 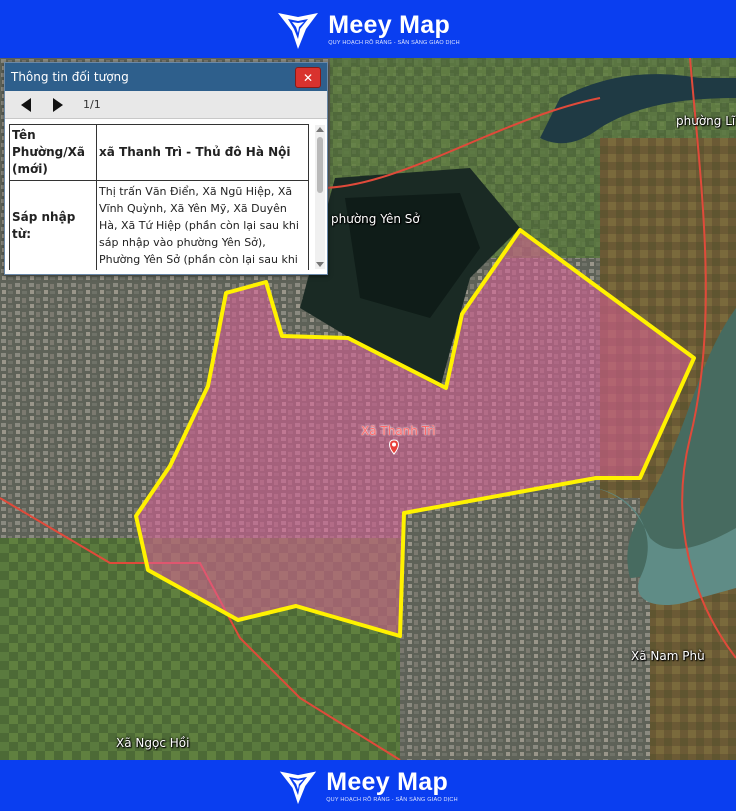 What do you see at coordinates (70, 77) in the screenshot?
I see `panel-title: Thông tin đối tượng` at bounding box center [70, 77].